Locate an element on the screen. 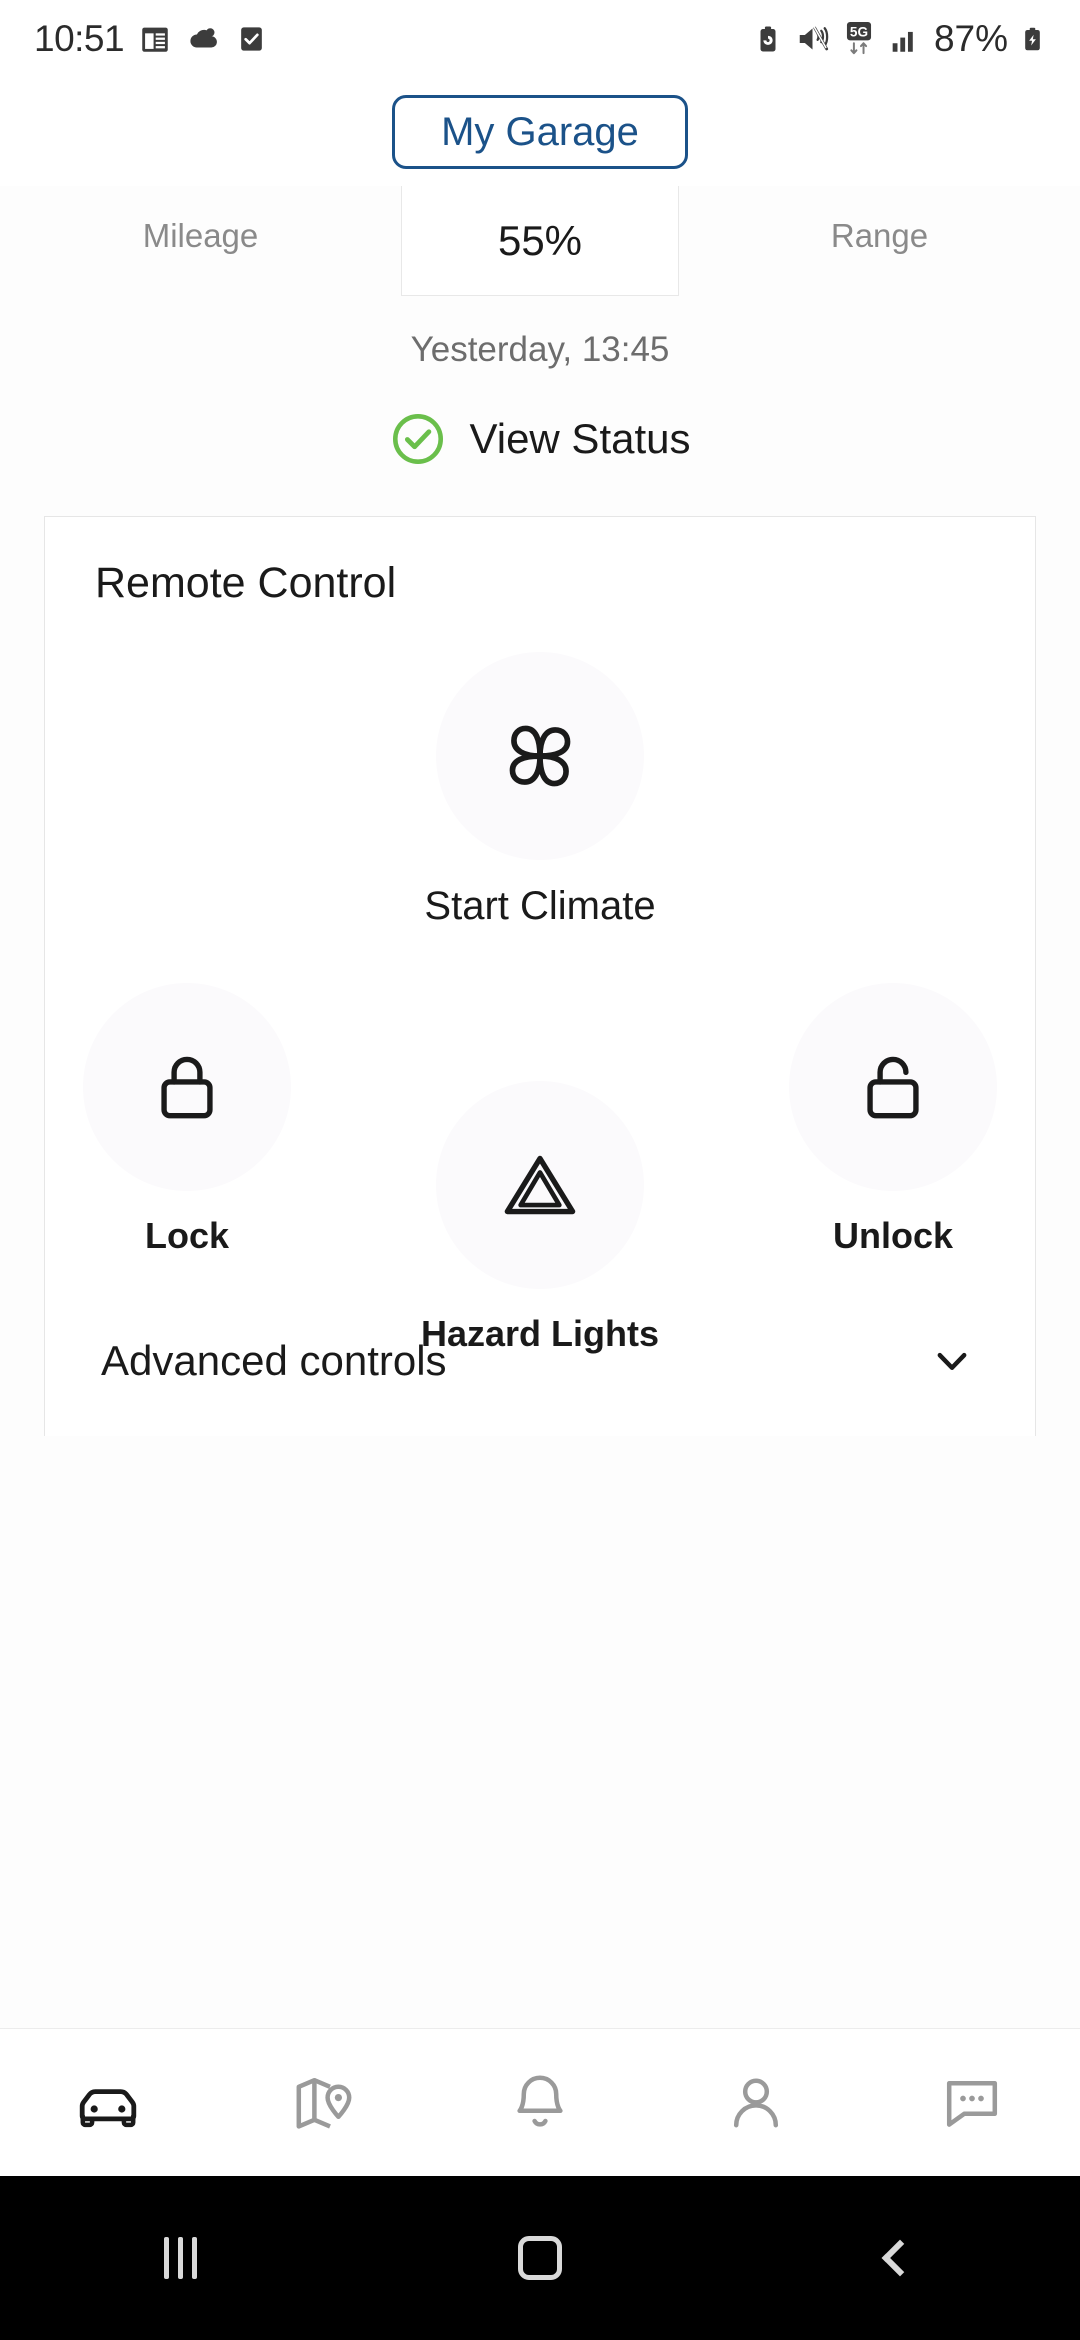 The height and width of the screenshot is (2340, 1080). stat-mileage: Mileage is located at coordinates (200, 236).